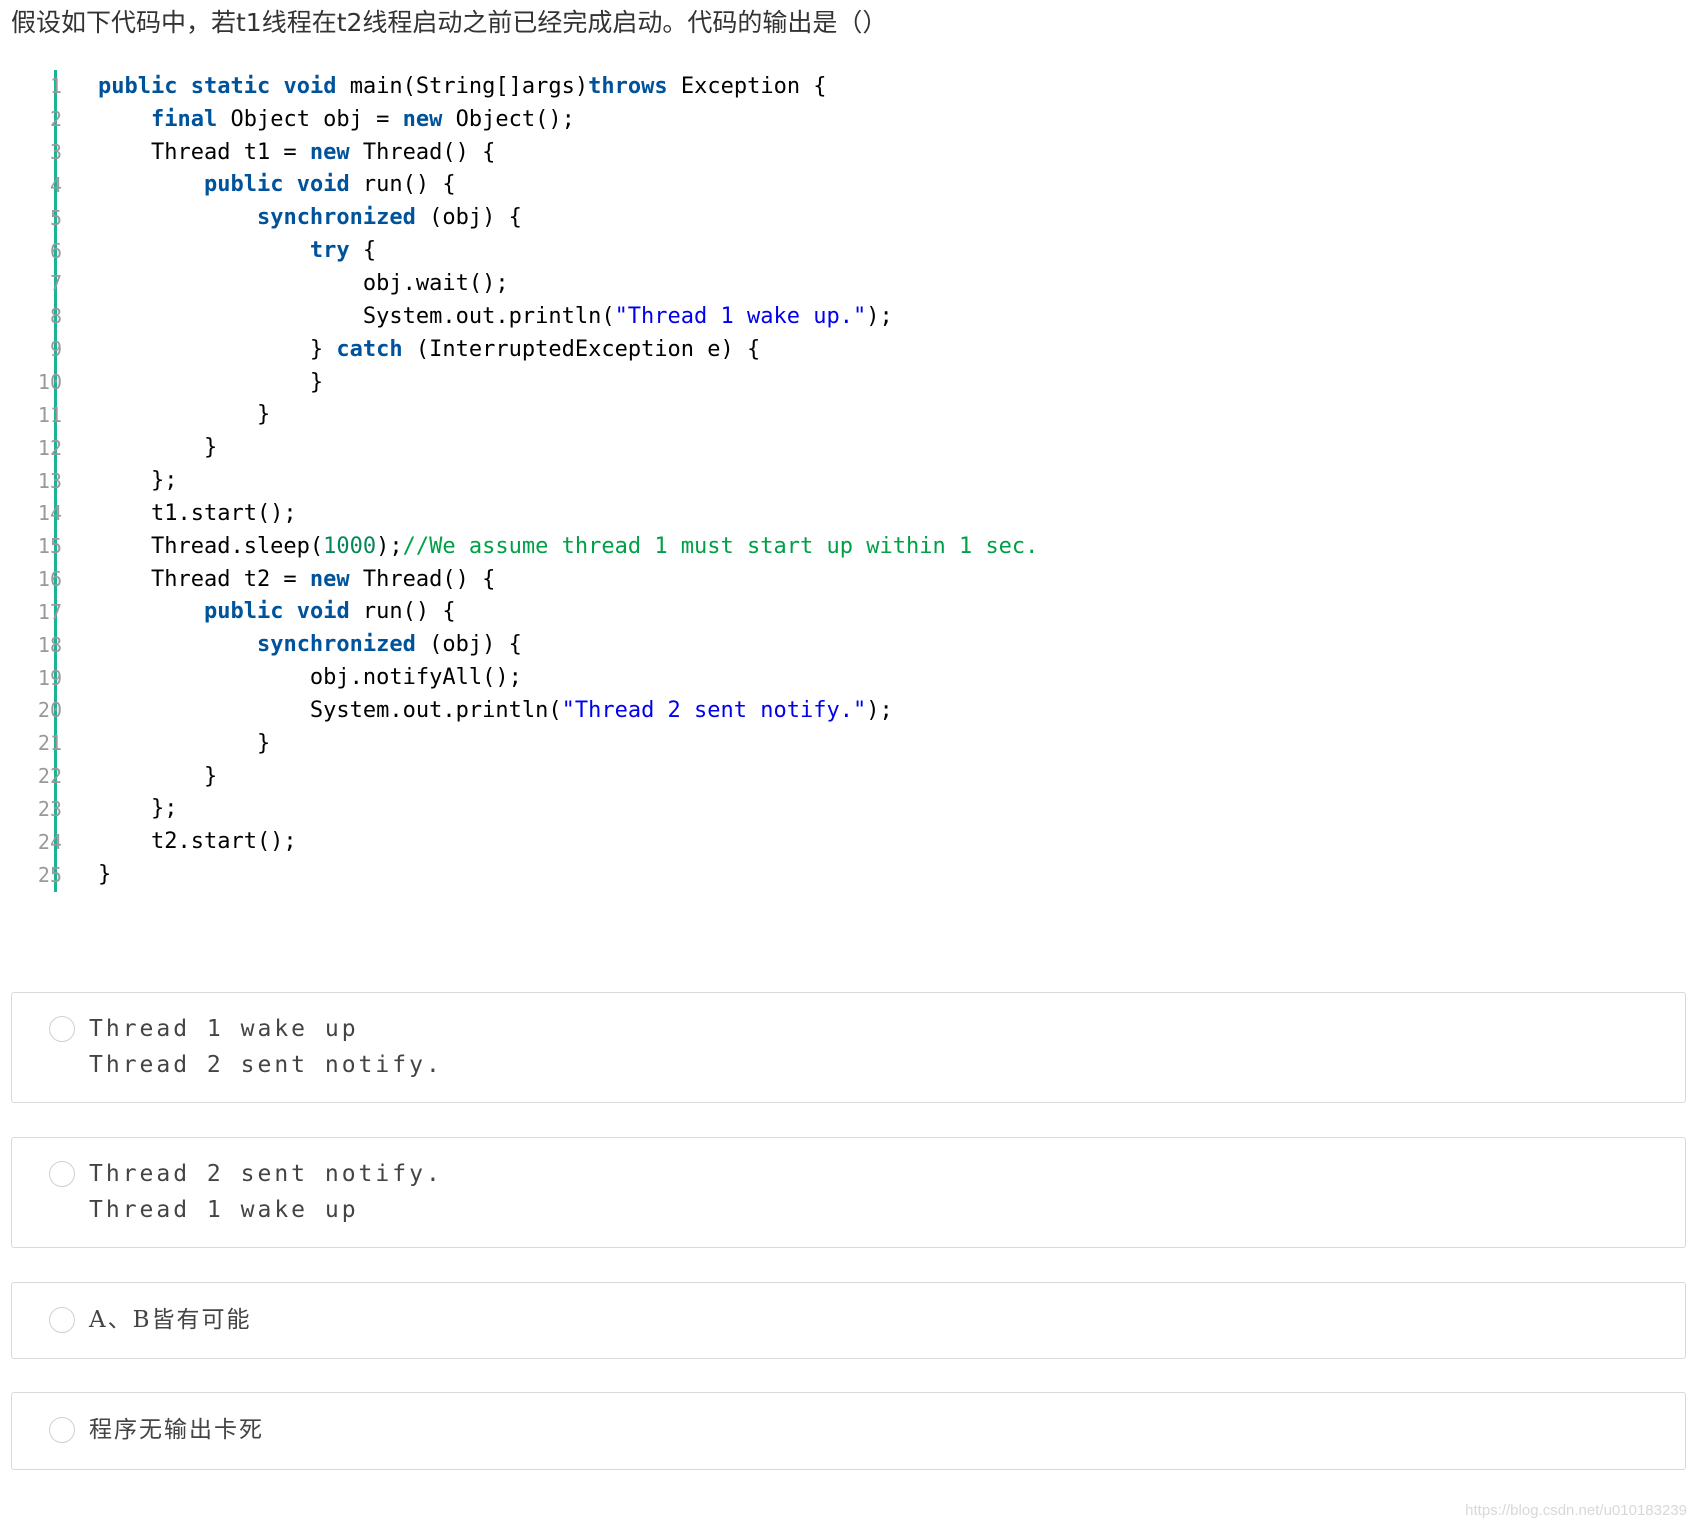 This screenshot has height=1521, width=1697. What do you see at coordinates (55, 86) in the screenshot?
I see `line-number: 1` at bounding box center [55, 86].